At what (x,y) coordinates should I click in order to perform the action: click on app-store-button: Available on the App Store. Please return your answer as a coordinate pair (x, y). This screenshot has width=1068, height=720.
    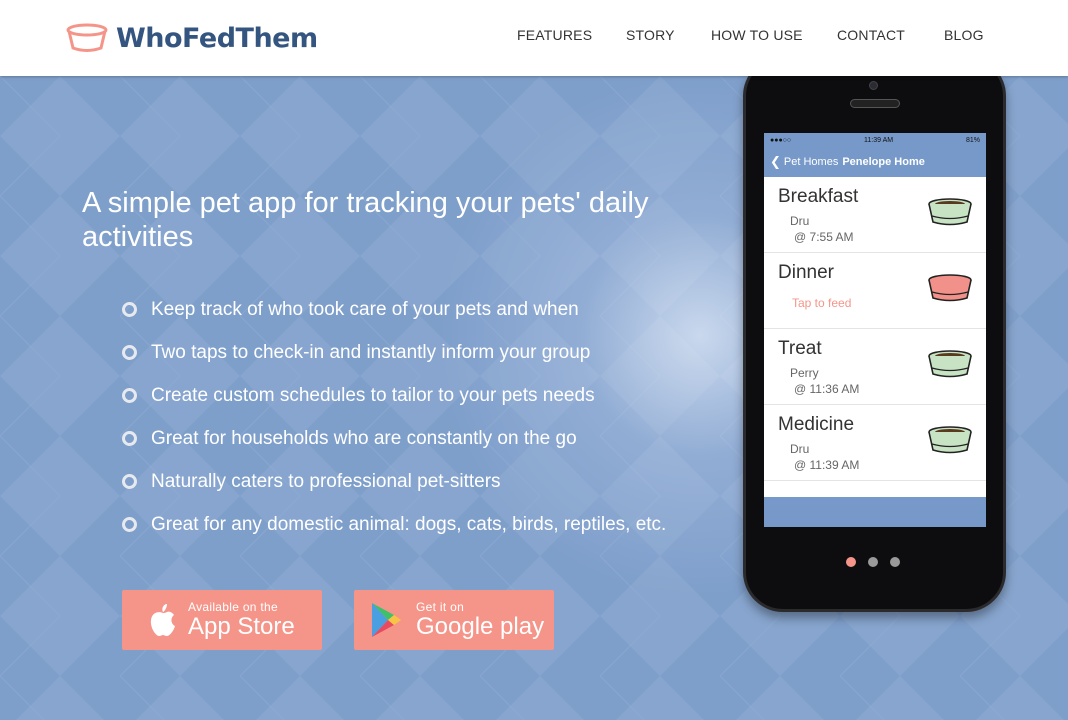
    Looking at the image, I should click on (222, 620).